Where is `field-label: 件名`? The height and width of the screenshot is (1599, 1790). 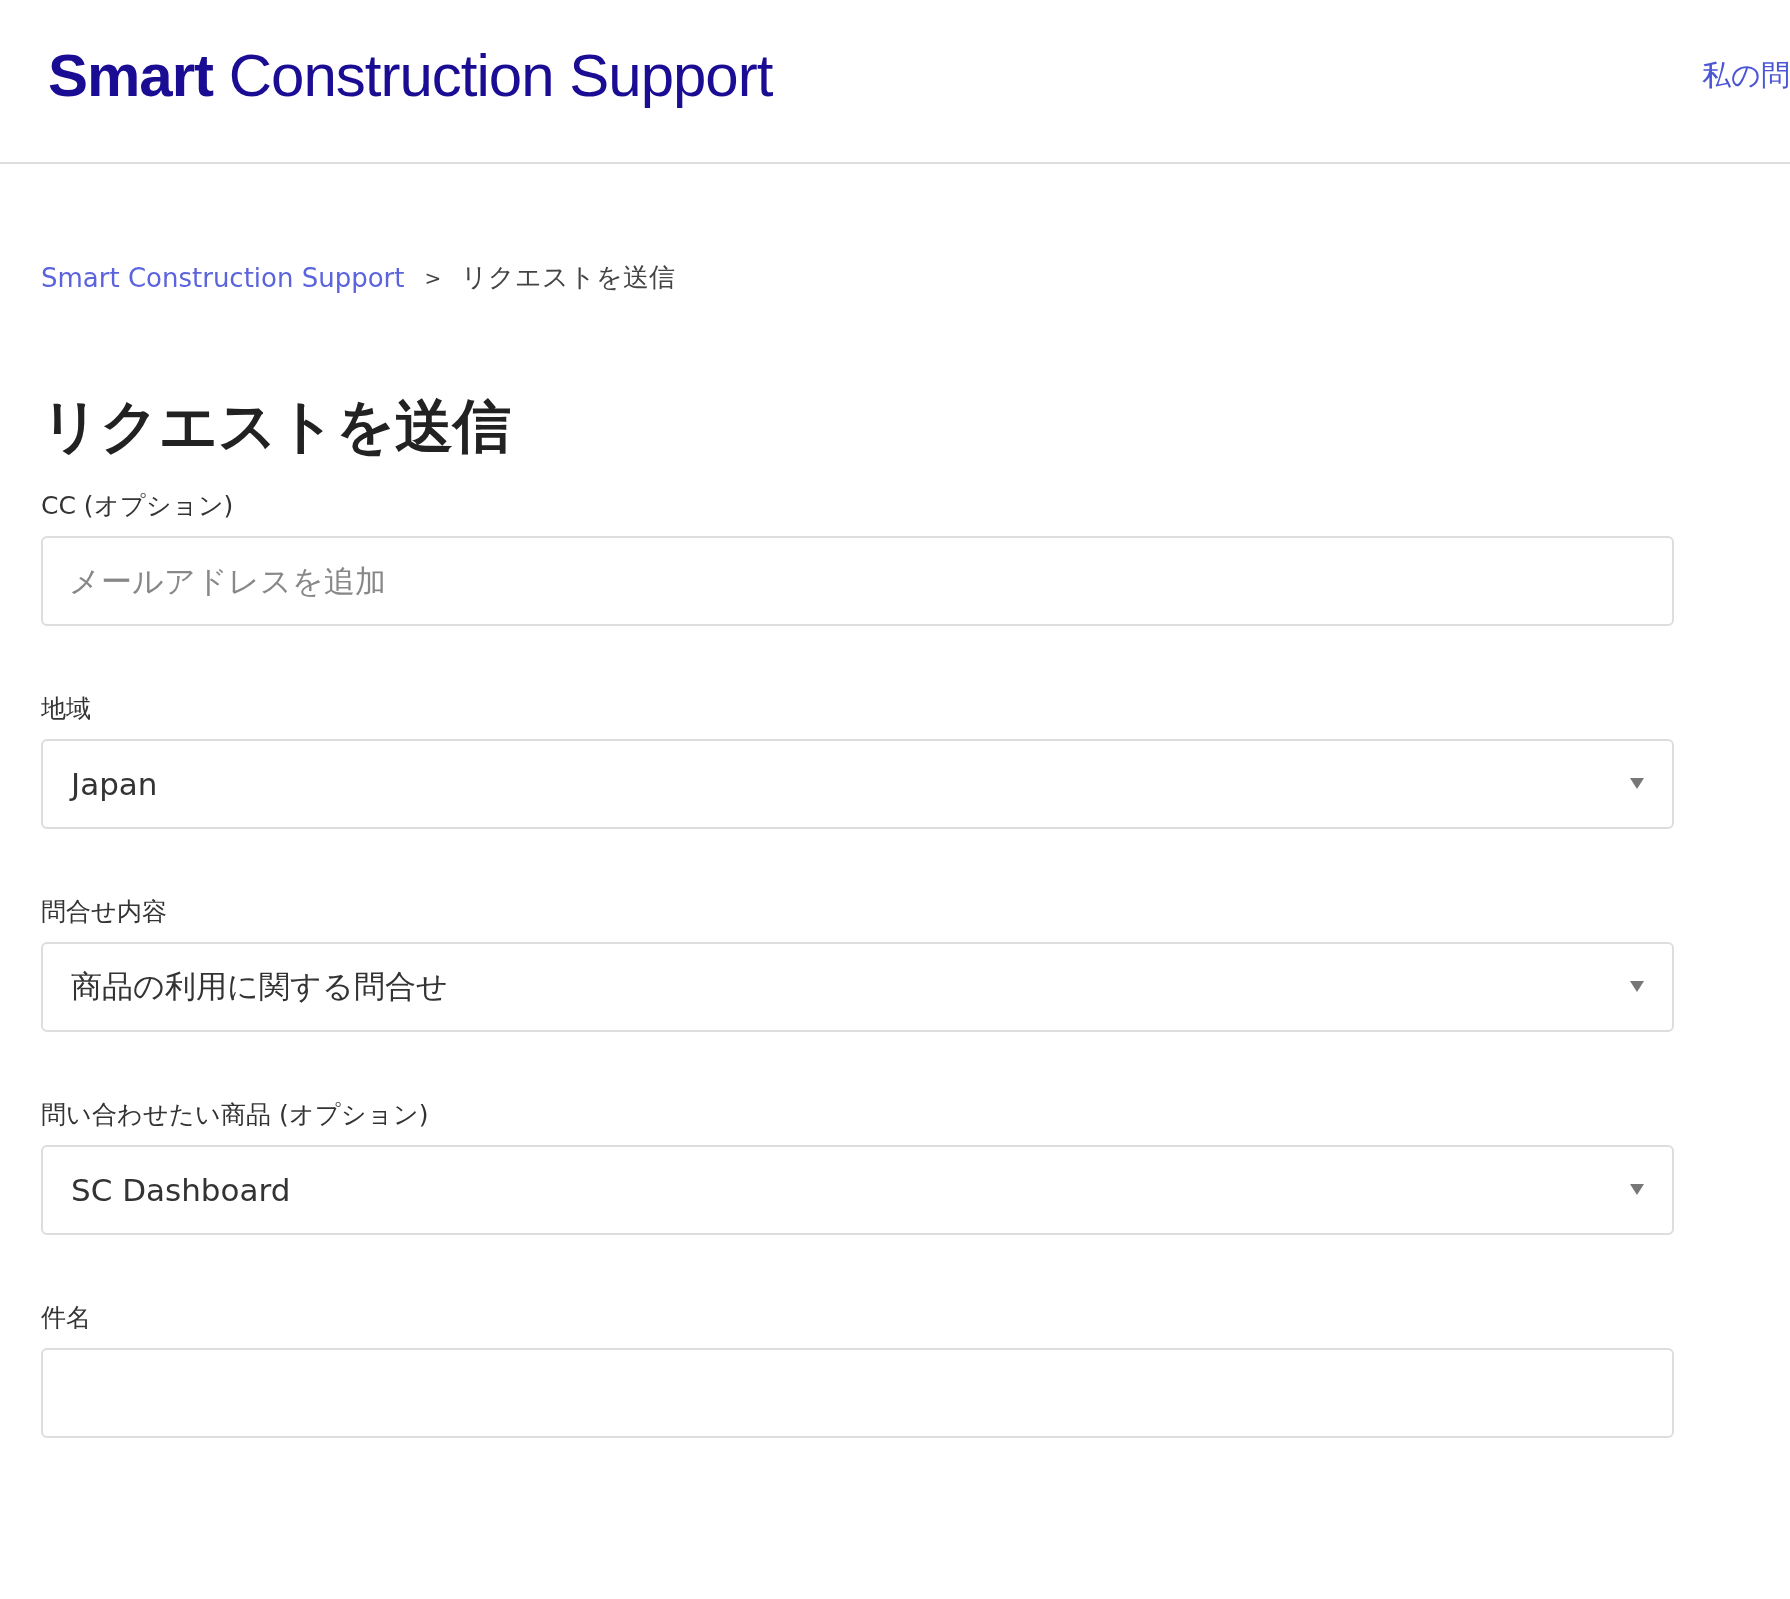 field-label: 件名 is located at coordinates (66, 1317).